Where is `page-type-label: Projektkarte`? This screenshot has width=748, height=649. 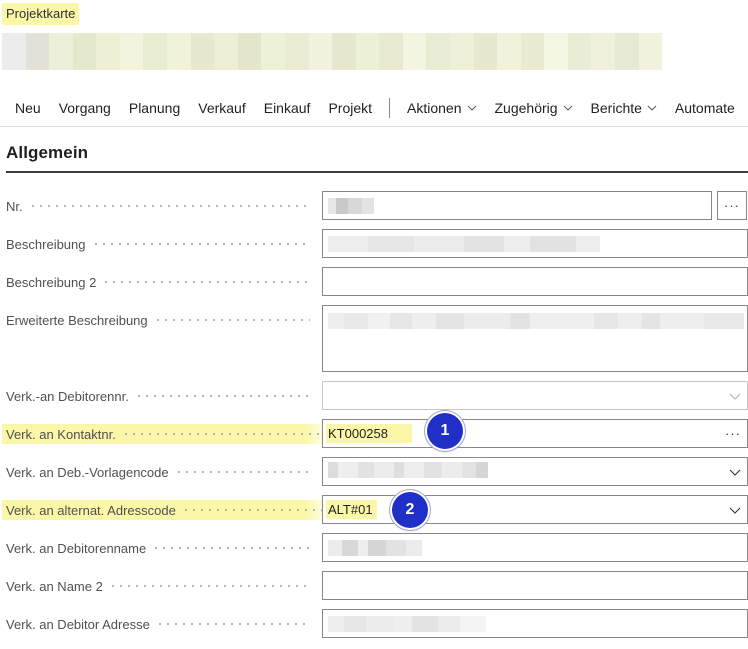 page-type-label: Projektkarte is located at coordinates (41, 14).